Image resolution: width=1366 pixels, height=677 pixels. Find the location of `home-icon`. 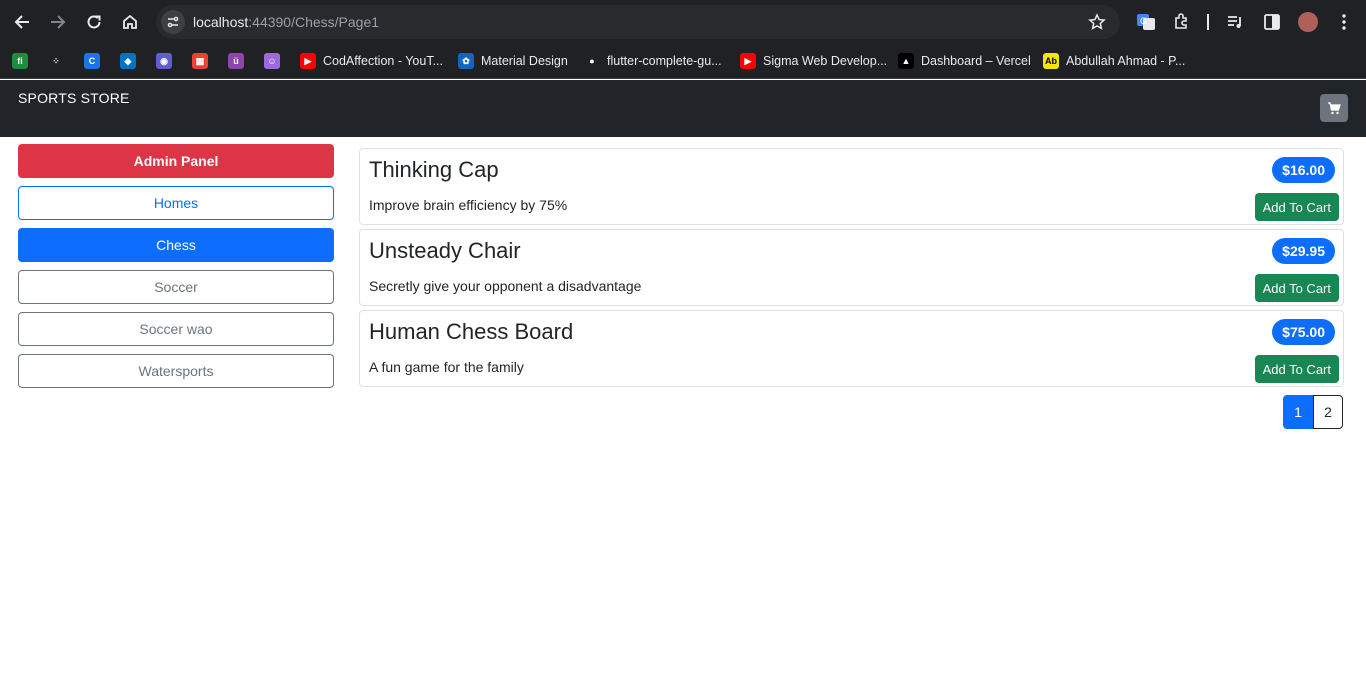

home-icon is located at coordinates (130, 21).